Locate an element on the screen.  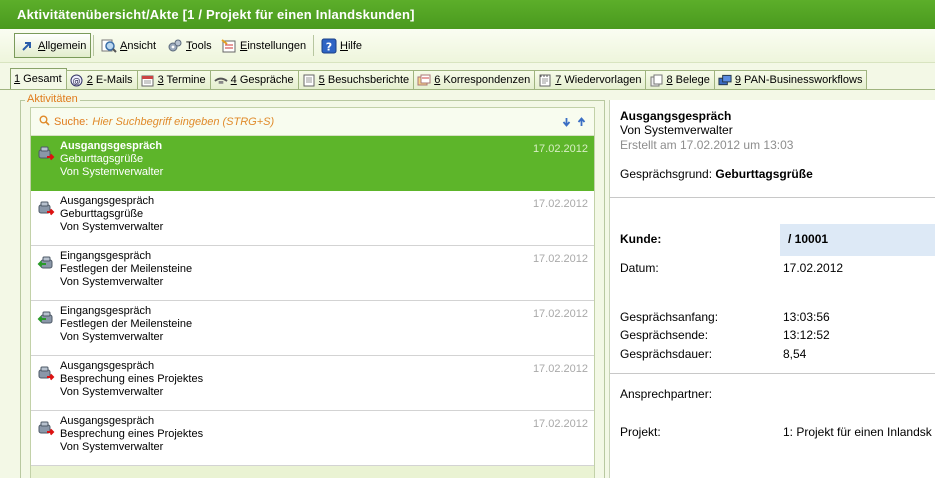
tab-besuchsberichte: 5 Besuchsberichte is located at coordinates (356, 79).